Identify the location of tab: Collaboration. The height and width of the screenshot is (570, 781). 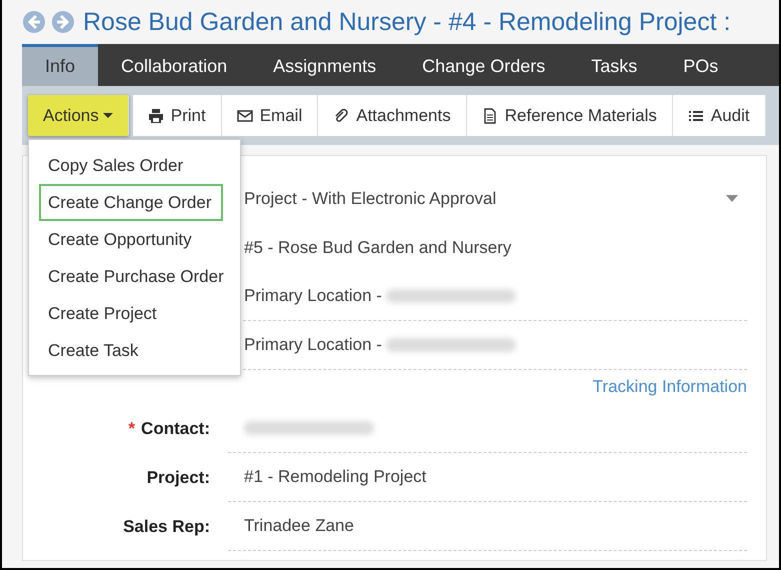
(174, 65).